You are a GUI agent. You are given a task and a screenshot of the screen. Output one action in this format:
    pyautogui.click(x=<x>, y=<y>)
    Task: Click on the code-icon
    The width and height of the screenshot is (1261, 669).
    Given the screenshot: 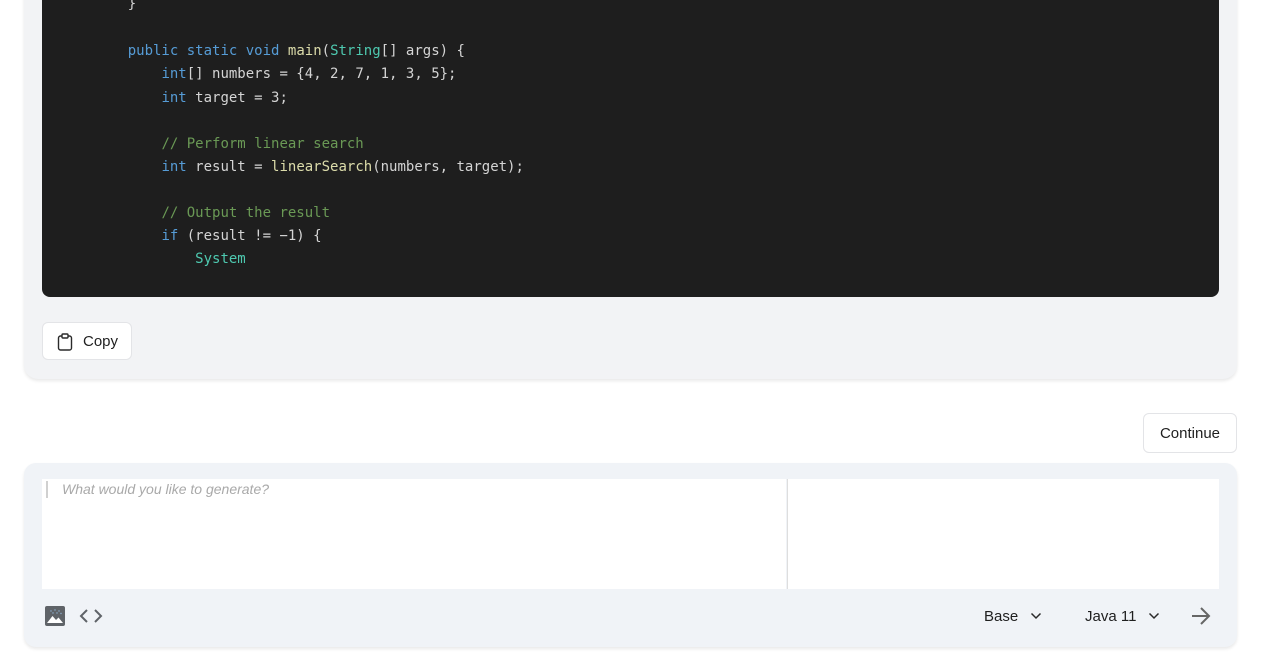 What is the action you would take?
    pyautogui.click(x=91, y=616)
    